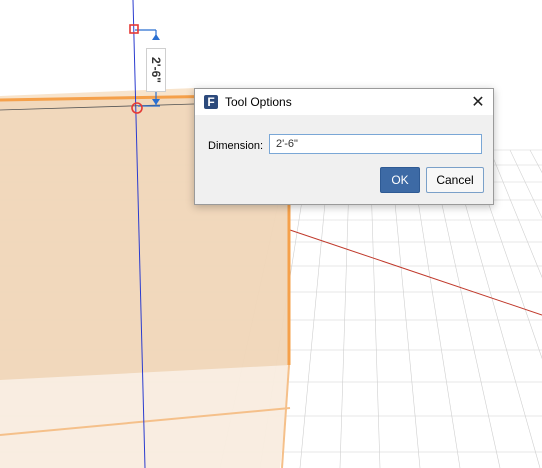 The image size is (542, 468). What do you see at coordinates (375, 144) in the screenshot?
I see `dimension-input` at bounding box center [375, 144].